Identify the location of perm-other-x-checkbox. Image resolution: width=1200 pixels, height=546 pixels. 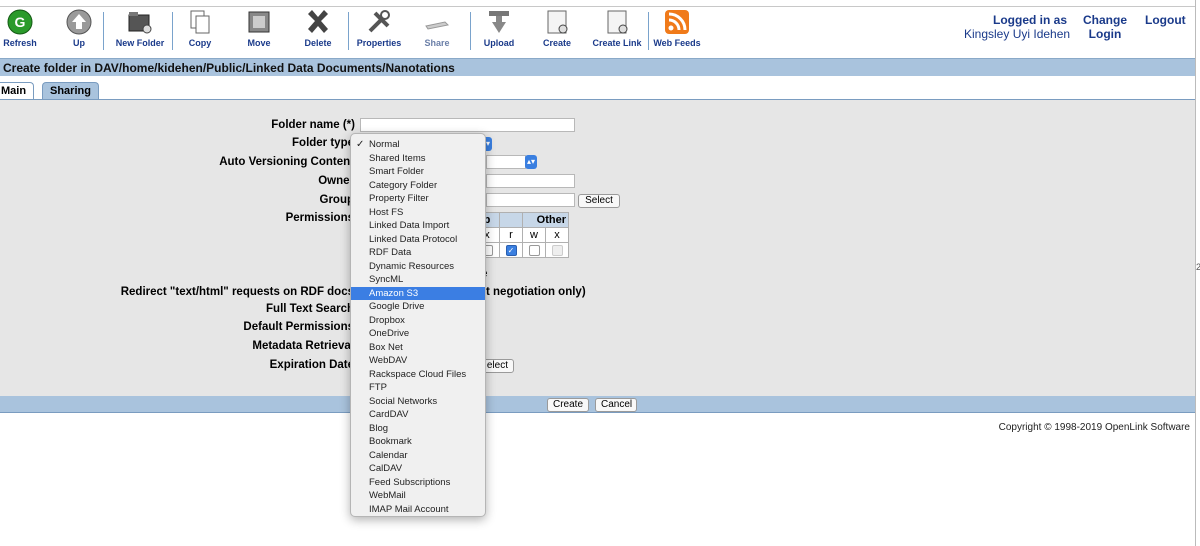
(557, 250).